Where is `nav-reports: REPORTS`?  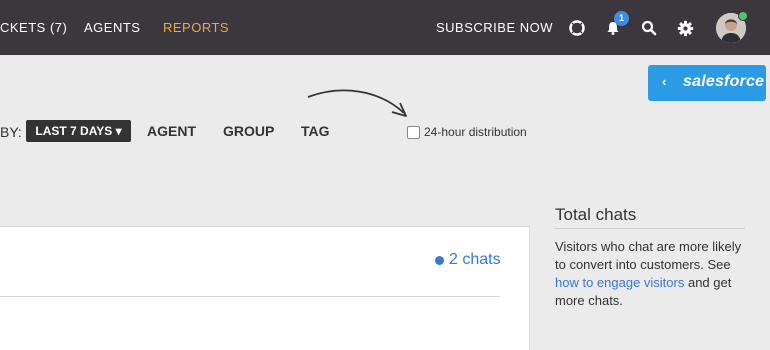
nav-reports: REPORTS is located at coordinates (196, 27).